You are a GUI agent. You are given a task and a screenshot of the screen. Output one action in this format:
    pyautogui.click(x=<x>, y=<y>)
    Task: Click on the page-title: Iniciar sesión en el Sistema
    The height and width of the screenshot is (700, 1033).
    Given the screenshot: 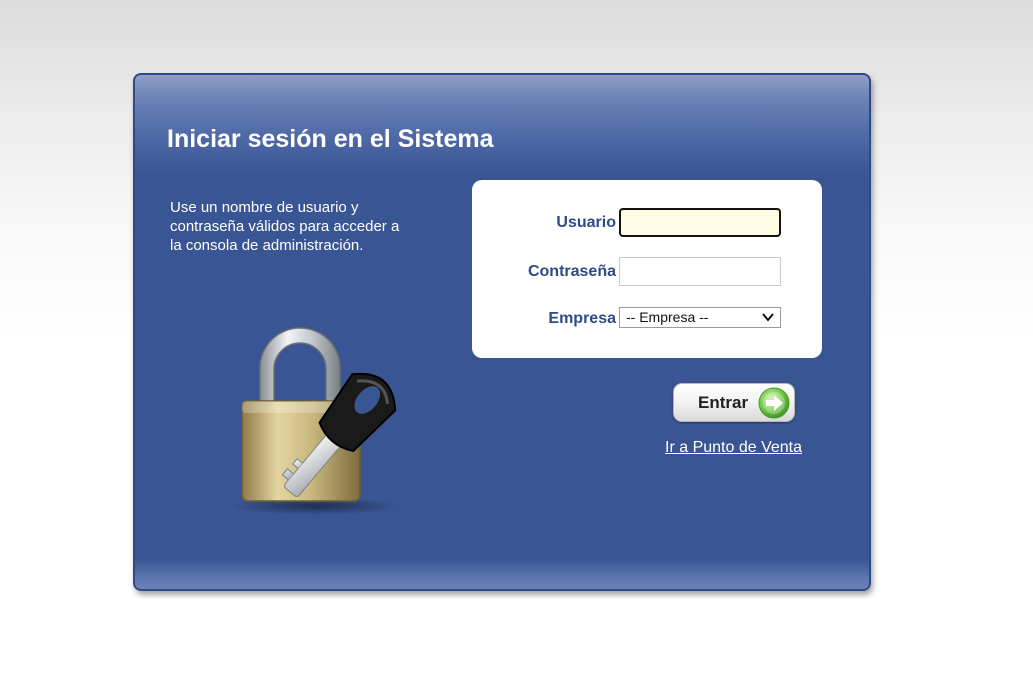 What is the action you would take?
    pyautogui.click(x=330, y=139)
    